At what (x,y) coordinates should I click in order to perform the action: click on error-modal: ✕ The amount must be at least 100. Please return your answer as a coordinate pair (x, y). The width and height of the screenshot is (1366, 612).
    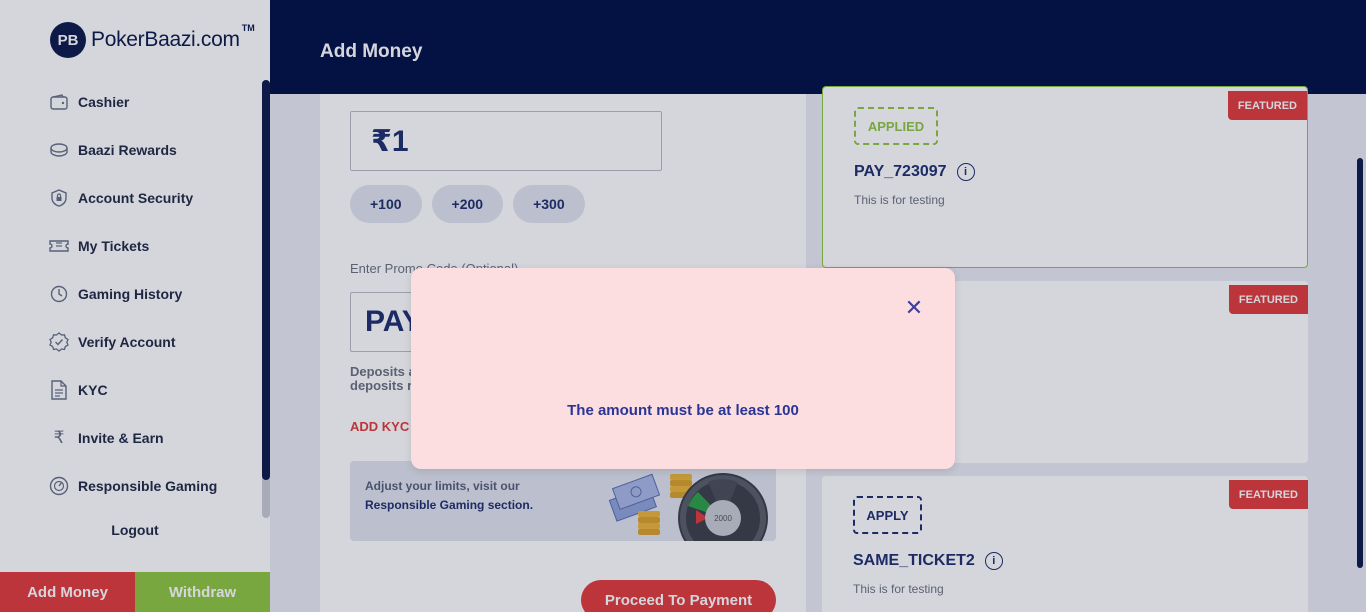
    Looking at the image, I should click on (683, 368).